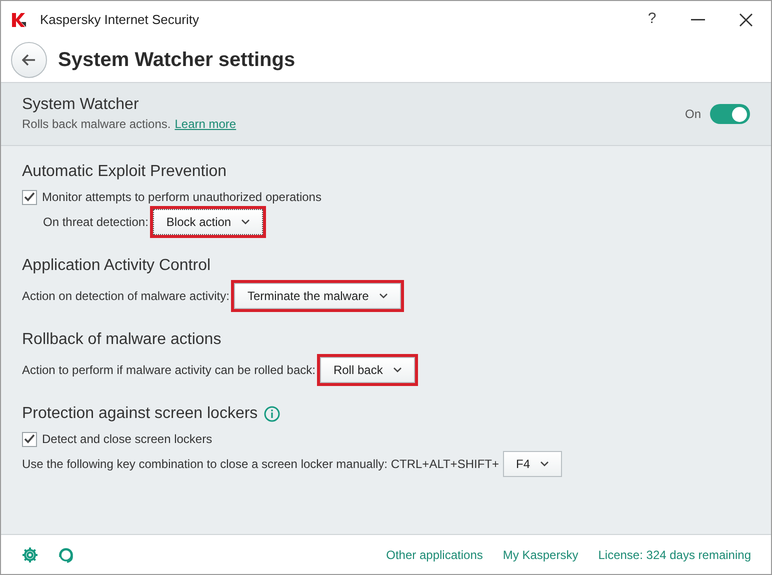 This screenshot has height=575, width=772. I want to click on footer-link: My Kaspersky, so click(540, 555).